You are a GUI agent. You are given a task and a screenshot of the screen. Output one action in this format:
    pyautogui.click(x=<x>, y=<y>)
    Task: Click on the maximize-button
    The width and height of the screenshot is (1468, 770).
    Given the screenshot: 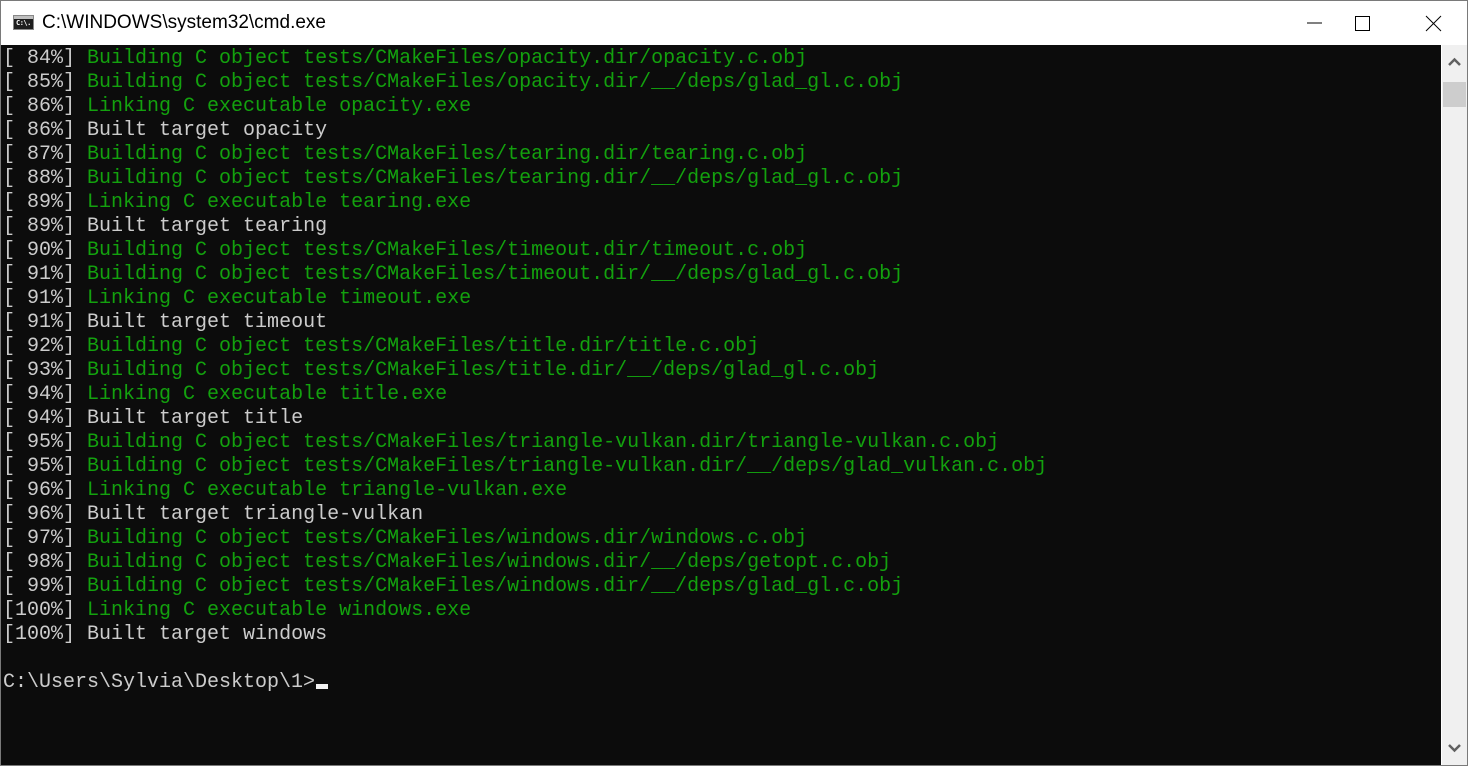 What is the action you would take?
    pyautogui.click(x=1361, y=23)
    